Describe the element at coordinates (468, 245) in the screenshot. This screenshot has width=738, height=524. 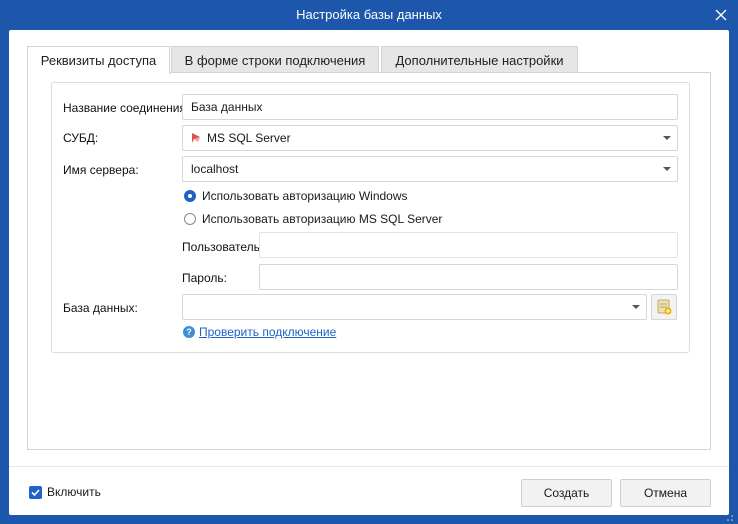
I see `user-field` at that location.